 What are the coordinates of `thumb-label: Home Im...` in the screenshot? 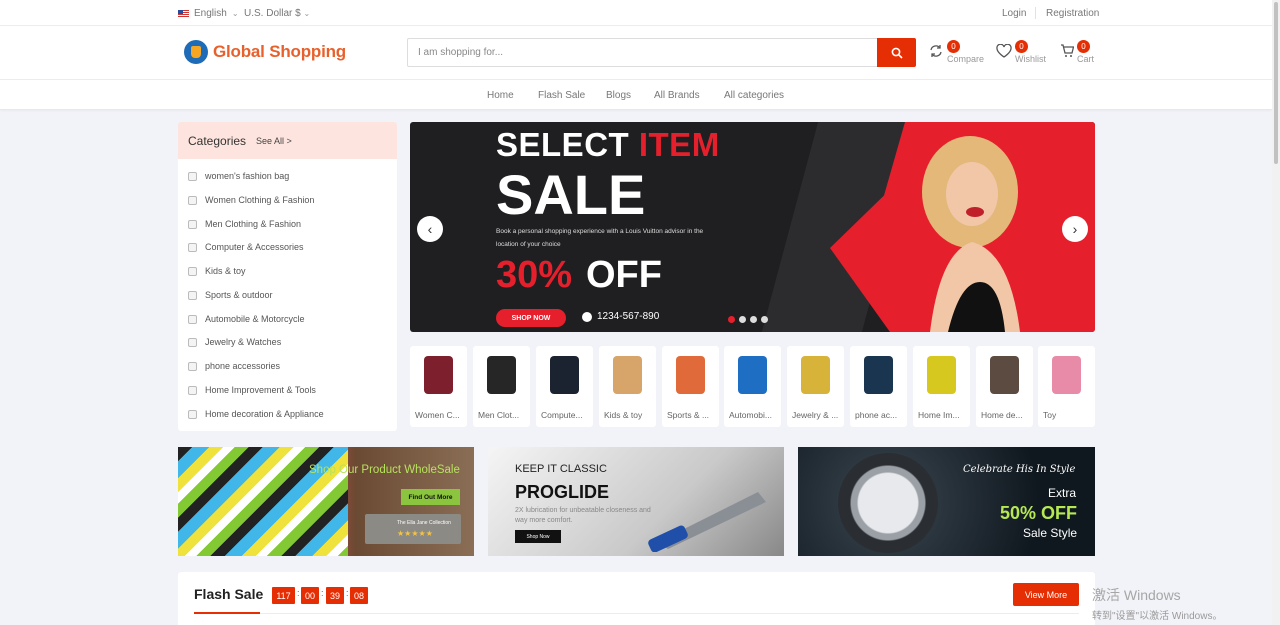 It's located at (939, 415).